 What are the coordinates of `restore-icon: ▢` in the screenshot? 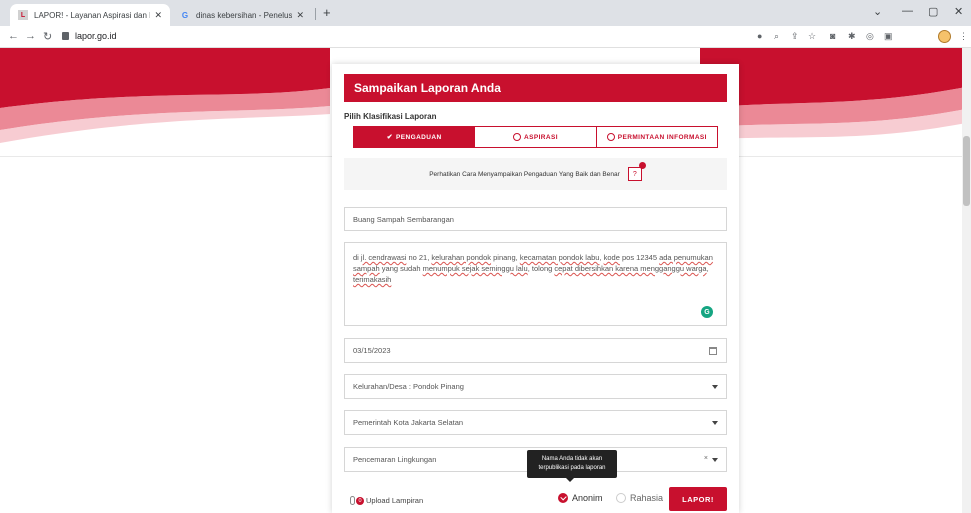 It's located at (933, 11).